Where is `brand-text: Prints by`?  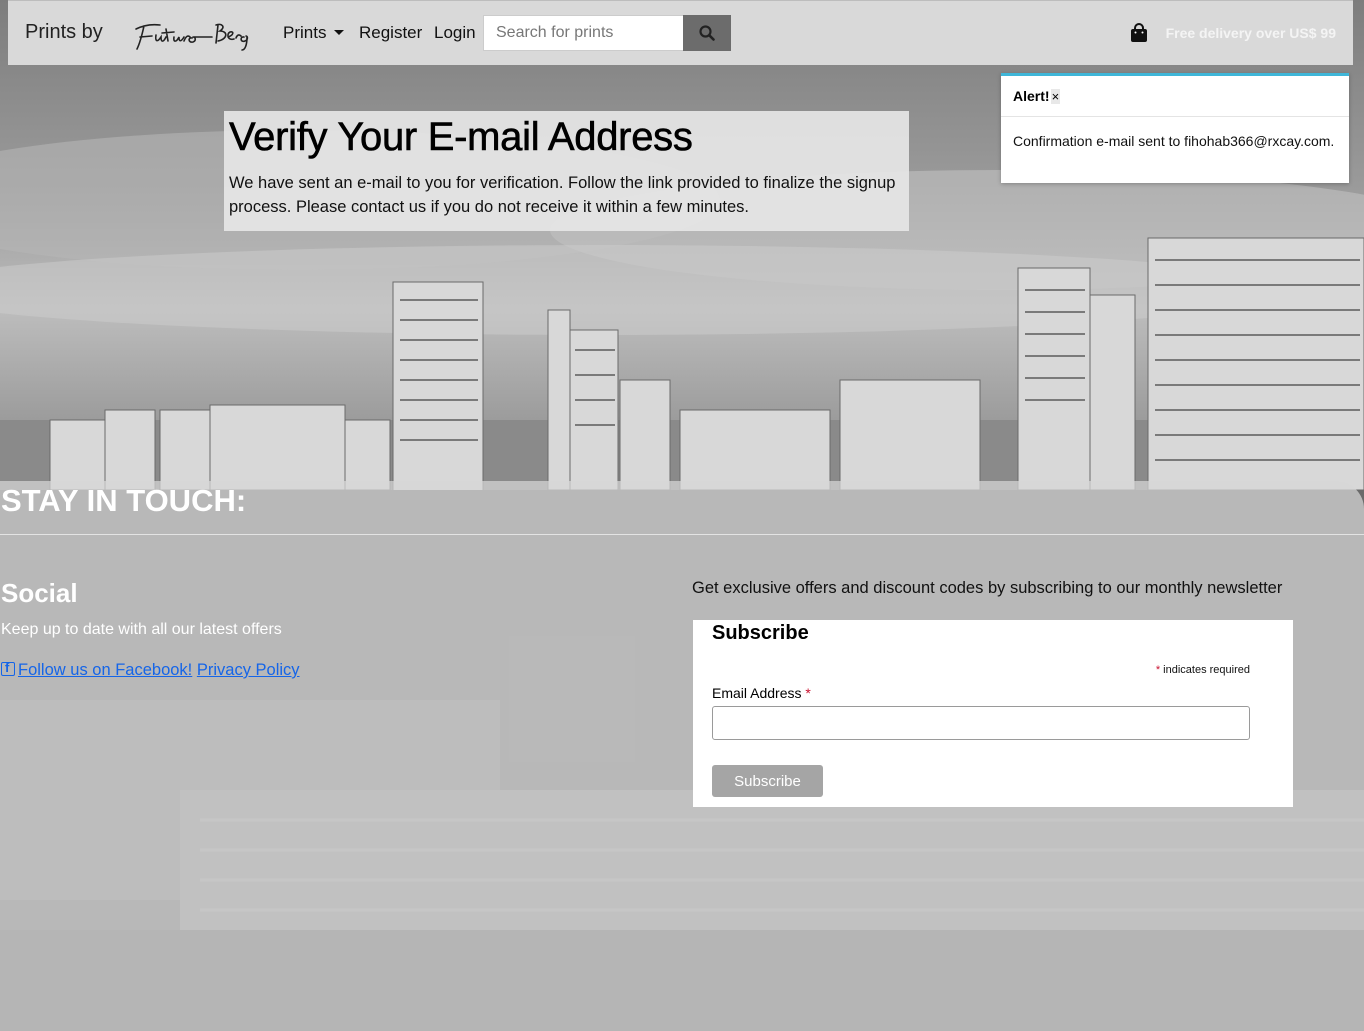 brand-text: Prints by is located at coordinates (64, 32).